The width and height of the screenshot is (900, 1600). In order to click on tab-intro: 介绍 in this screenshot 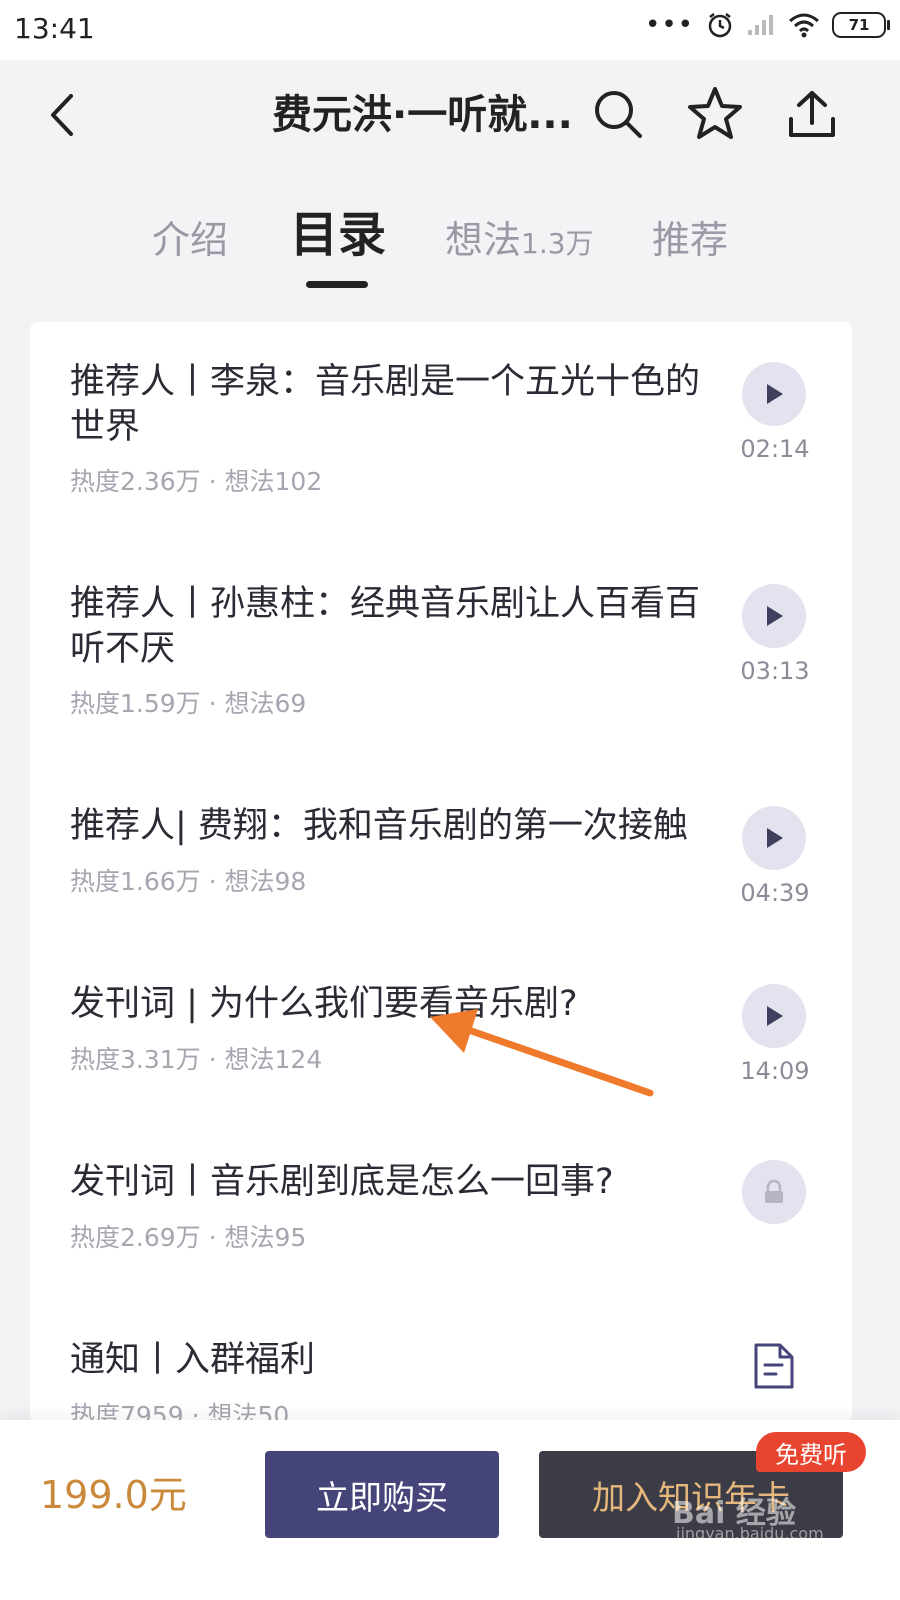, I will do `click(190, 240)`.